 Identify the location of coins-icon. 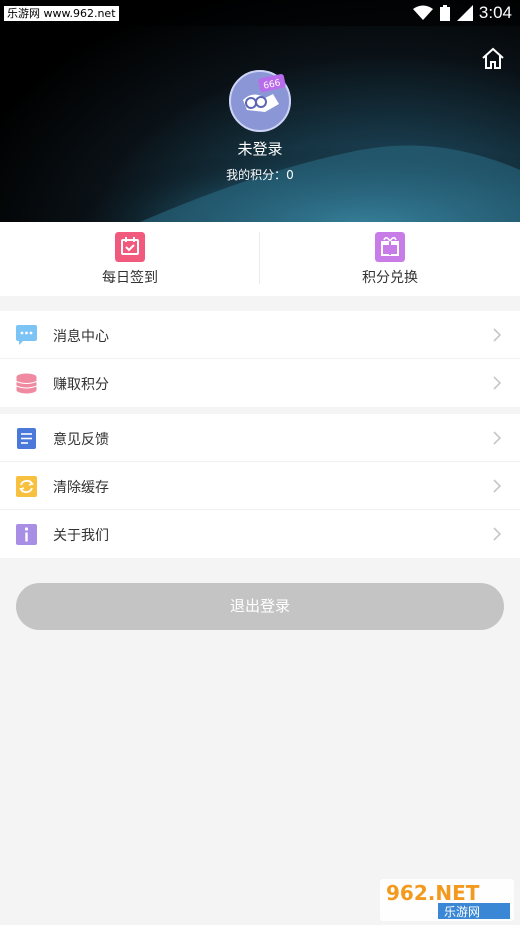
(26, 383).